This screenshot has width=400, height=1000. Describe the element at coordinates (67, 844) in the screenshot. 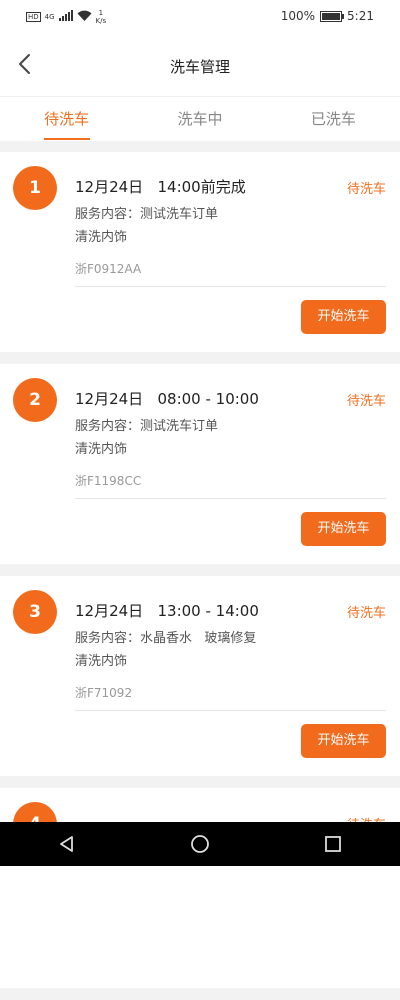

I see `triangle-back-icon` at that location.